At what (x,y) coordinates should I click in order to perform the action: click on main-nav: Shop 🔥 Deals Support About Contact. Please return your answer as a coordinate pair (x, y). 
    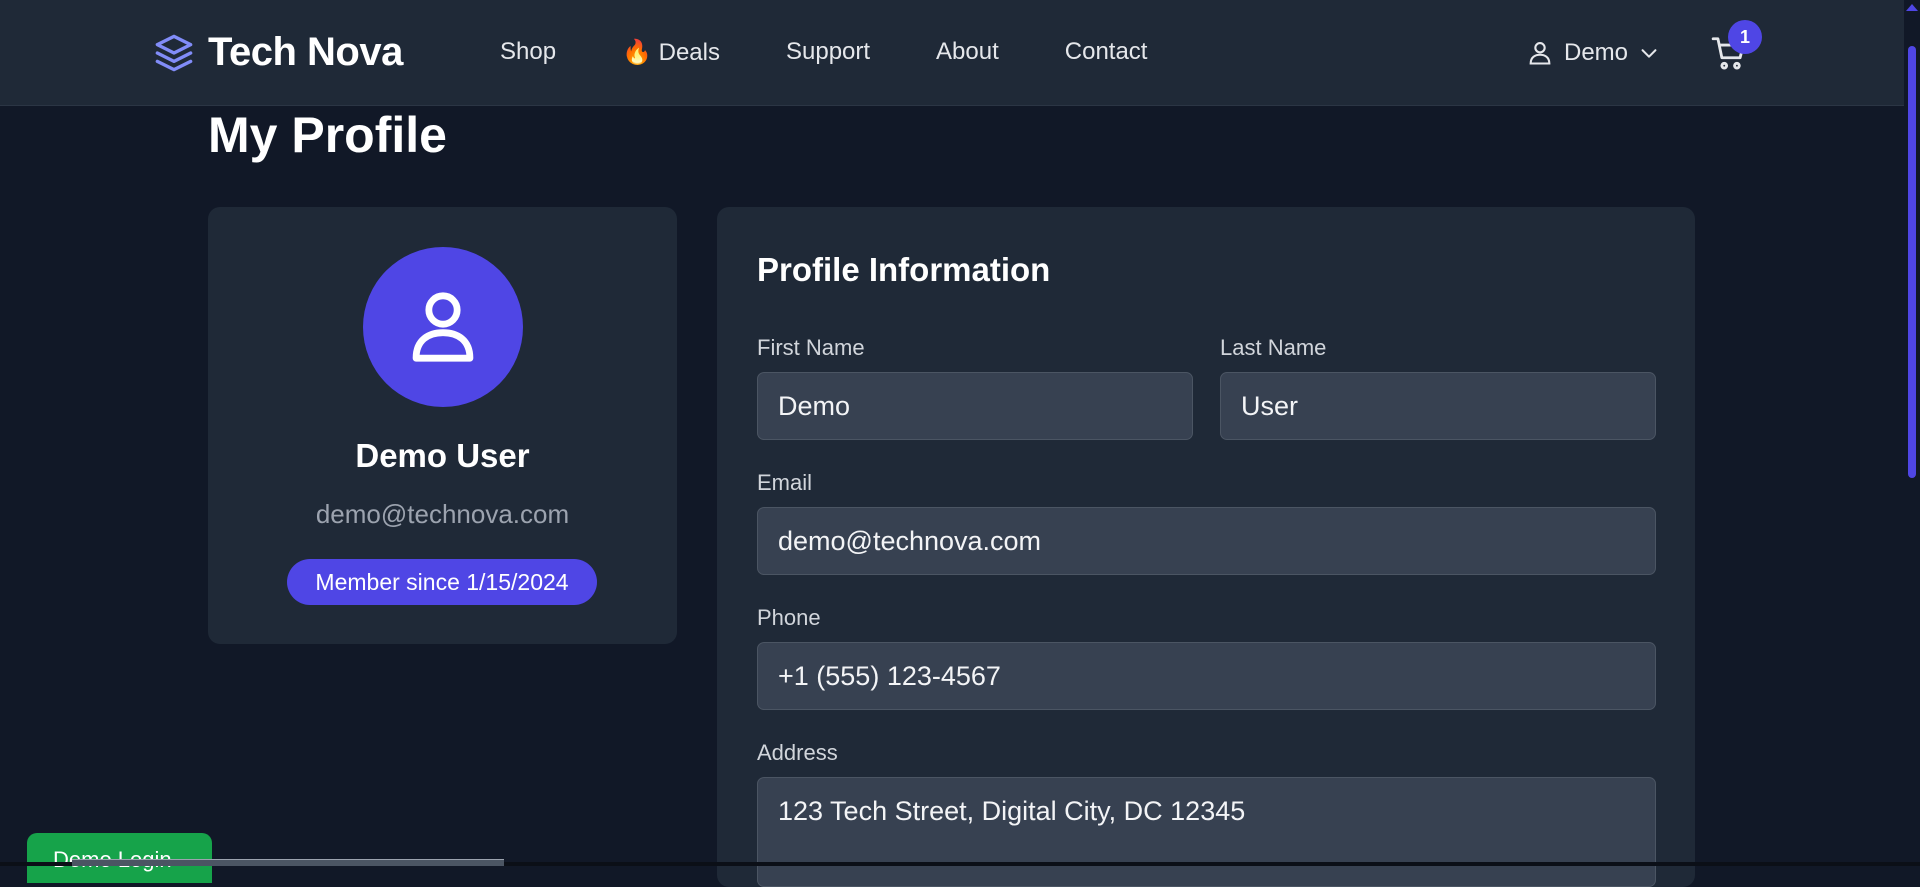
    Looking at the image, I should click on (823, 52).